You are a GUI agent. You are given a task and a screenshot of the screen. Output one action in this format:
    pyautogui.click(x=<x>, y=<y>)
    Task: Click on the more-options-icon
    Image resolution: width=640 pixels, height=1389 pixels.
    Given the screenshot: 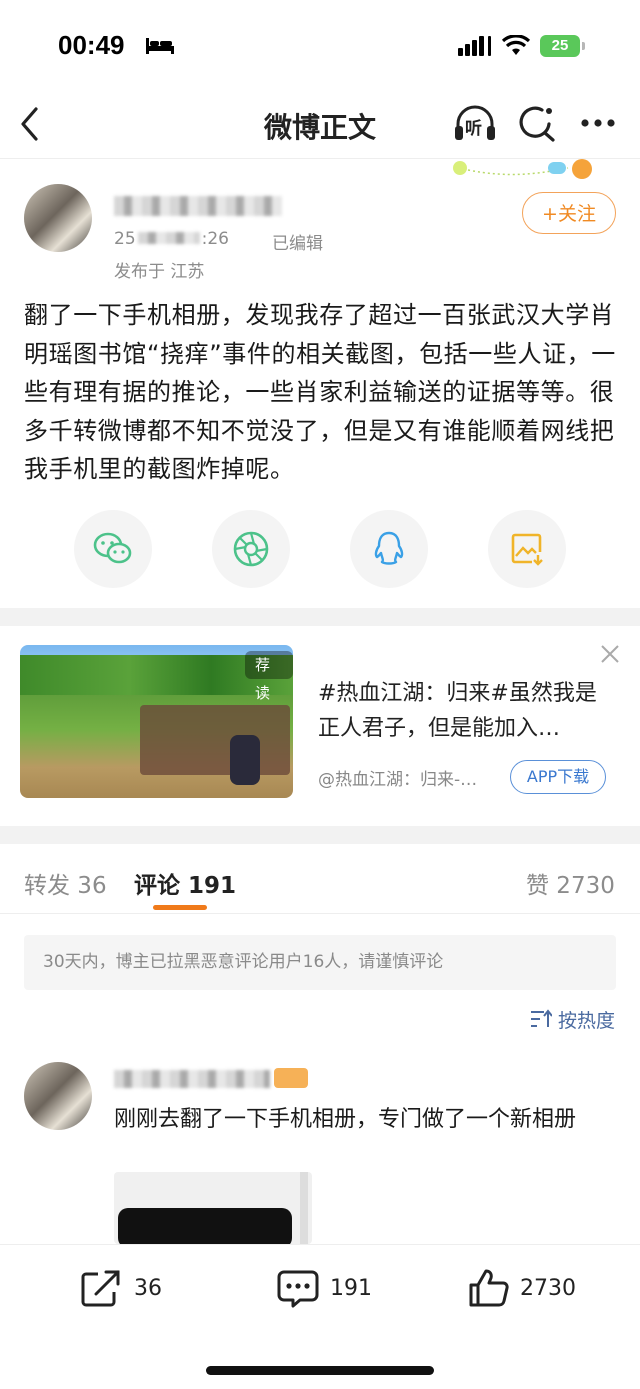 What is the action you would take?
    pyautogui.click(x=598, y=123)
    